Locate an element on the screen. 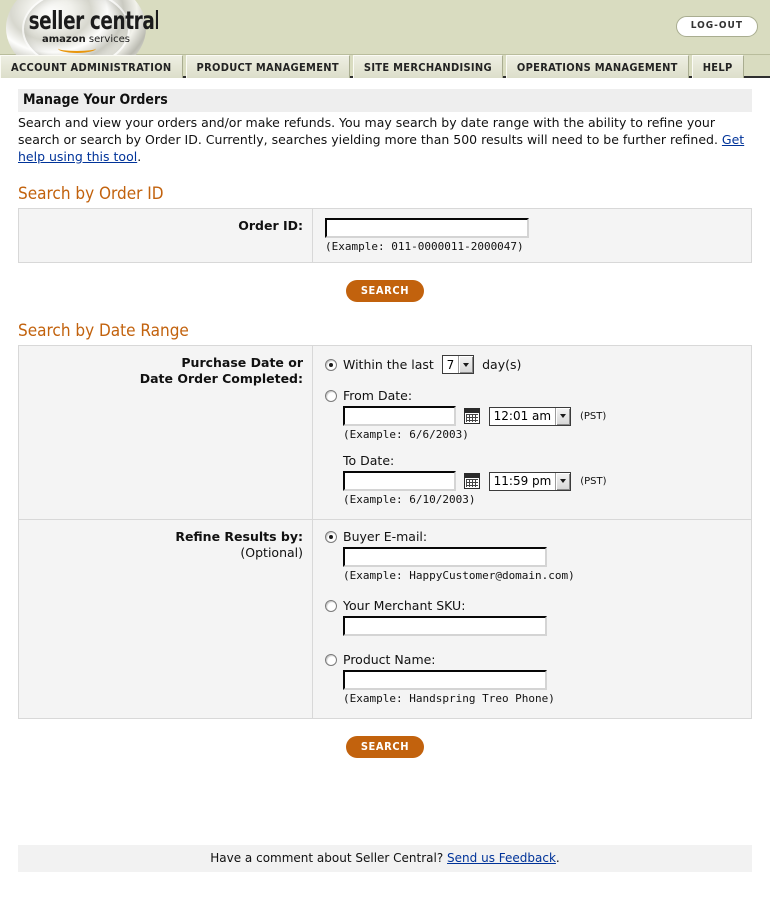 The height and width of the screenshot is (900, 770). purchase-date-label-line2: Date Order Completed: is located at coordinates (221, 378).